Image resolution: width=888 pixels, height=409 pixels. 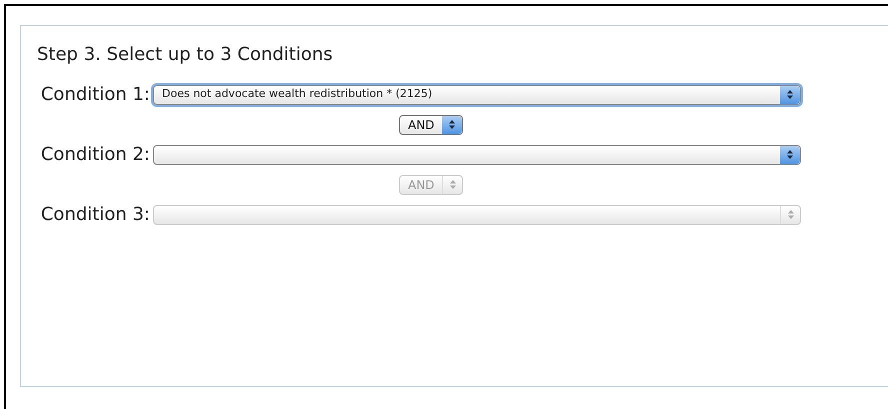 What do you see at coordinates (477, 94) in the screenshot?
I see `condition-select: Does not advocate wealth redistribution * (2125)` at bounding box center [477, 94].